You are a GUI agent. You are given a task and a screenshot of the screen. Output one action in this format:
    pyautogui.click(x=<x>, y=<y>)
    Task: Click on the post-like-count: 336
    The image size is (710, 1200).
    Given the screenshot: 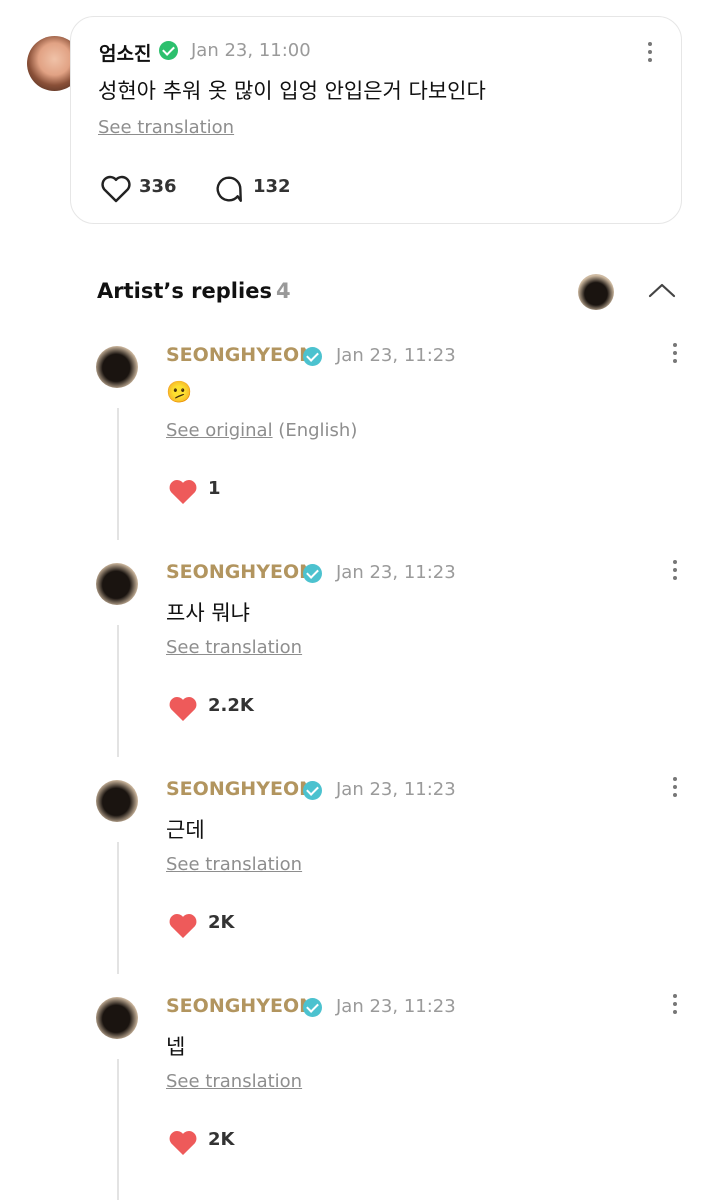 What is the action you would take?
    pyautogui.click(x=158, y=186)
    